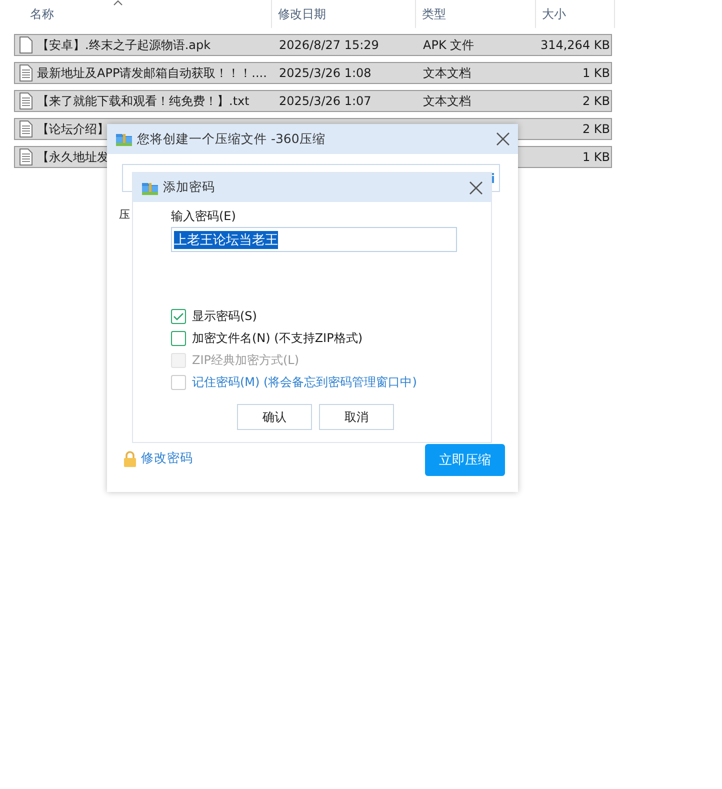 The image size is (722, 789). I want to click on file-name: 【来了就能下载和观看！纯免费！】.txt, so click(143, 101).